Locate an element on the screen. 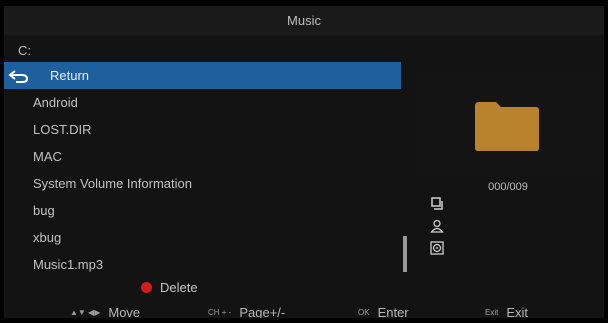  artist-icon is located at coordinates (437, 226).